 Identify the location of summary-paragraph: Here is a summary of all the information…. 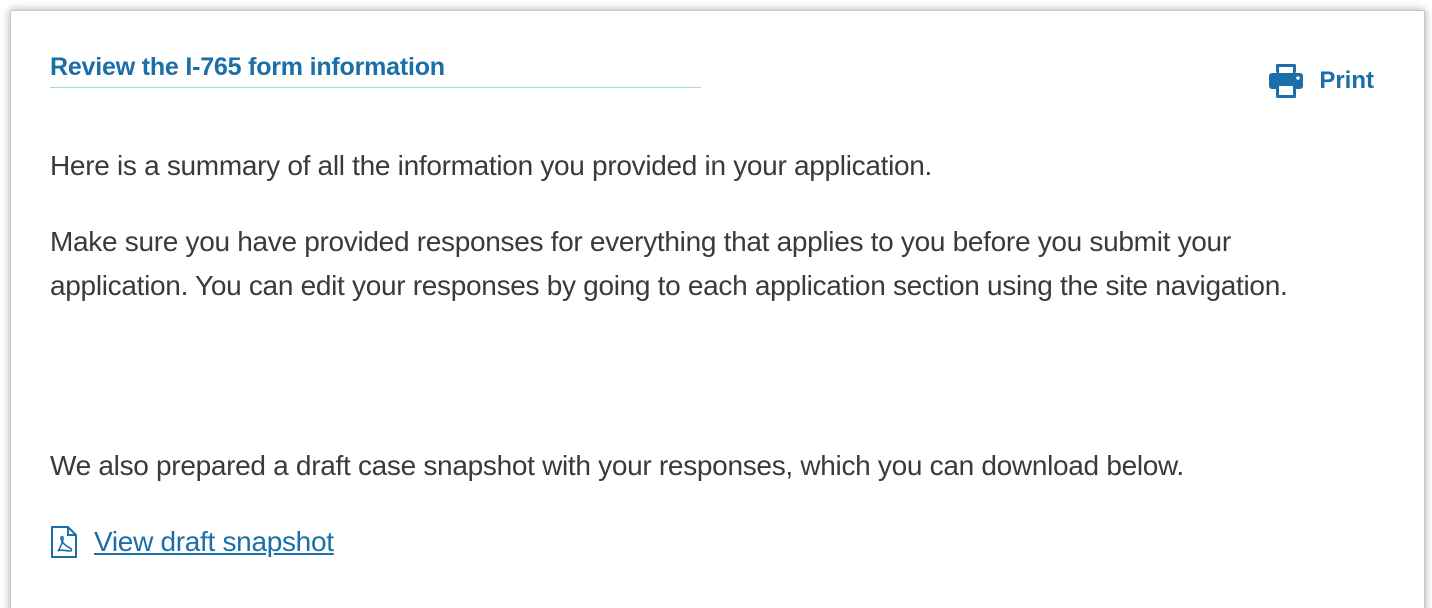
(491, 165).